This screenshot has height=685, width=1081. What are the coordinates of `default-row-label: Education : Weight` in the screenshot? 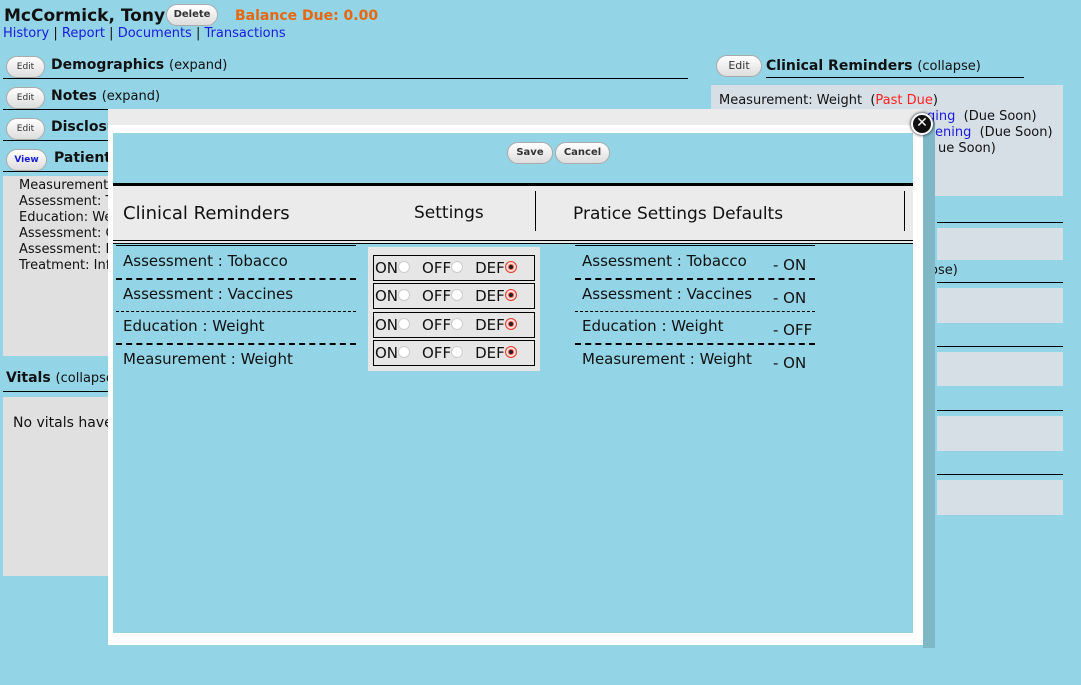 It's located at (653, 326).